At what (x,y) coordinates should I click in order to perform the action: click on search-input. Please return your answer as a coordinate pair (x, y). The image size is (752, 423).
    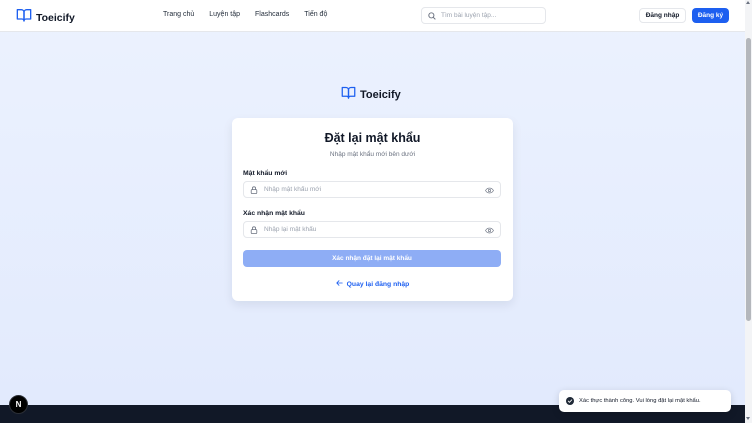
    Looking at the image, I should click on (491, 15).